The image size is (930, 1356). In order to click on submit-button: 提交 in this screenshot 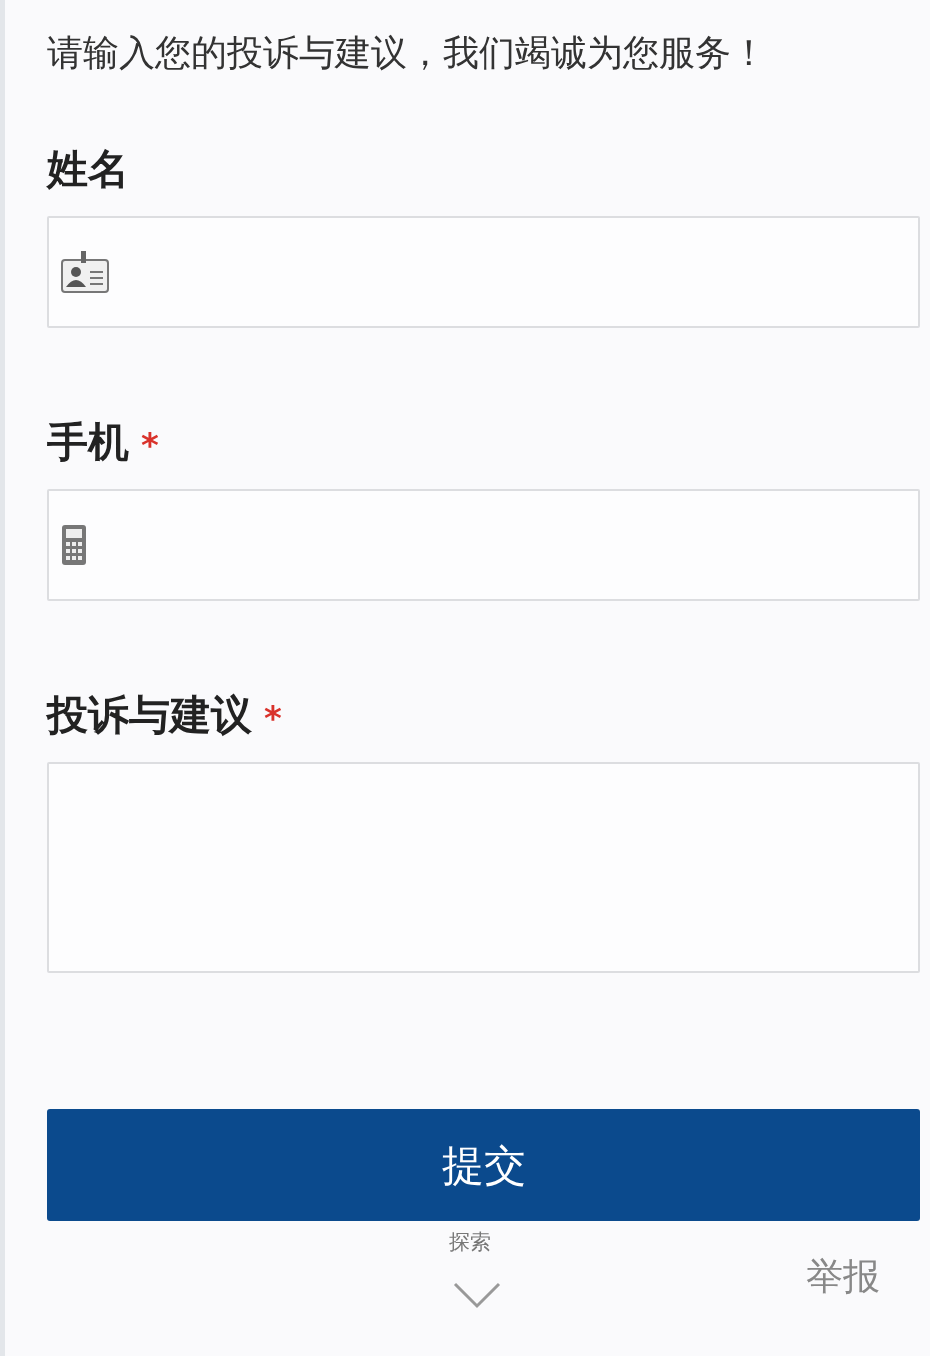, I will do `click(483, 1165)`.